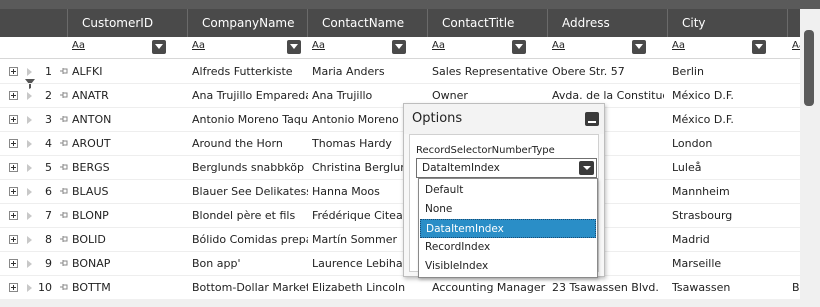 The width and height of the screenshot is (820, 307). What do you see at coordinates (128, 119) in the screenshot?
I see `cell-customerid: ANTON` at bounding box center [128, 119].